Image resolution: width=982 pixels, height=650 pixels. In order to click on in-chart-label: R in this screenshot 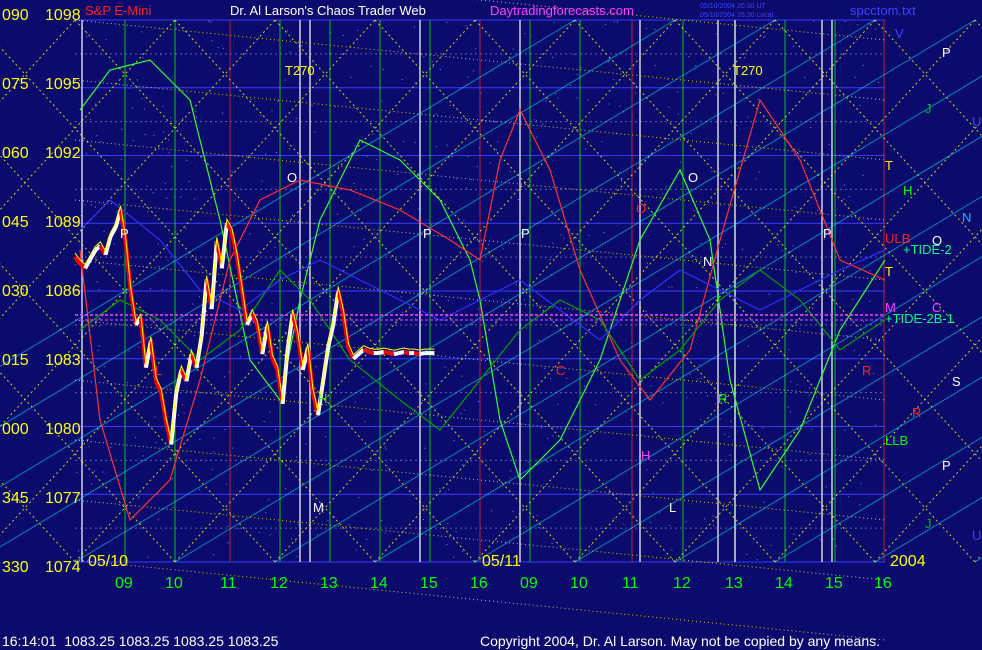, I will do `click(722, 398)`.